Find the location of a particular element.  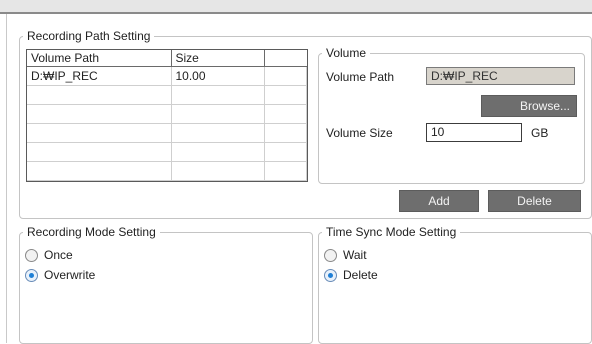

recording-path-legend: Recording Path Setting is located at coordinates (89, 36).